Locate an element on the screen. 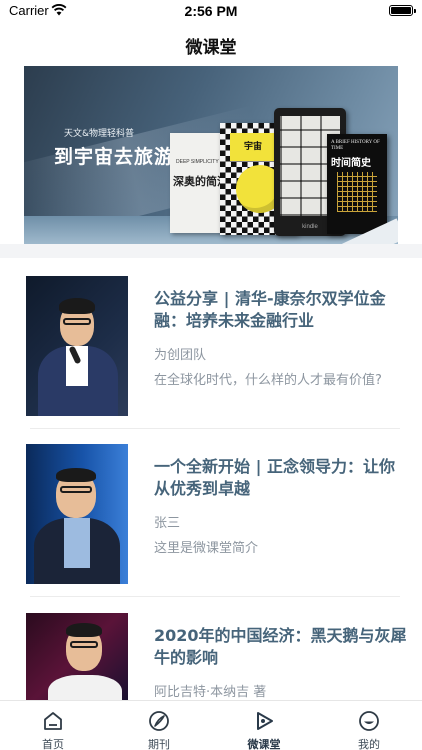  tab-label: 期刊 is located at coordinates (159, 744).